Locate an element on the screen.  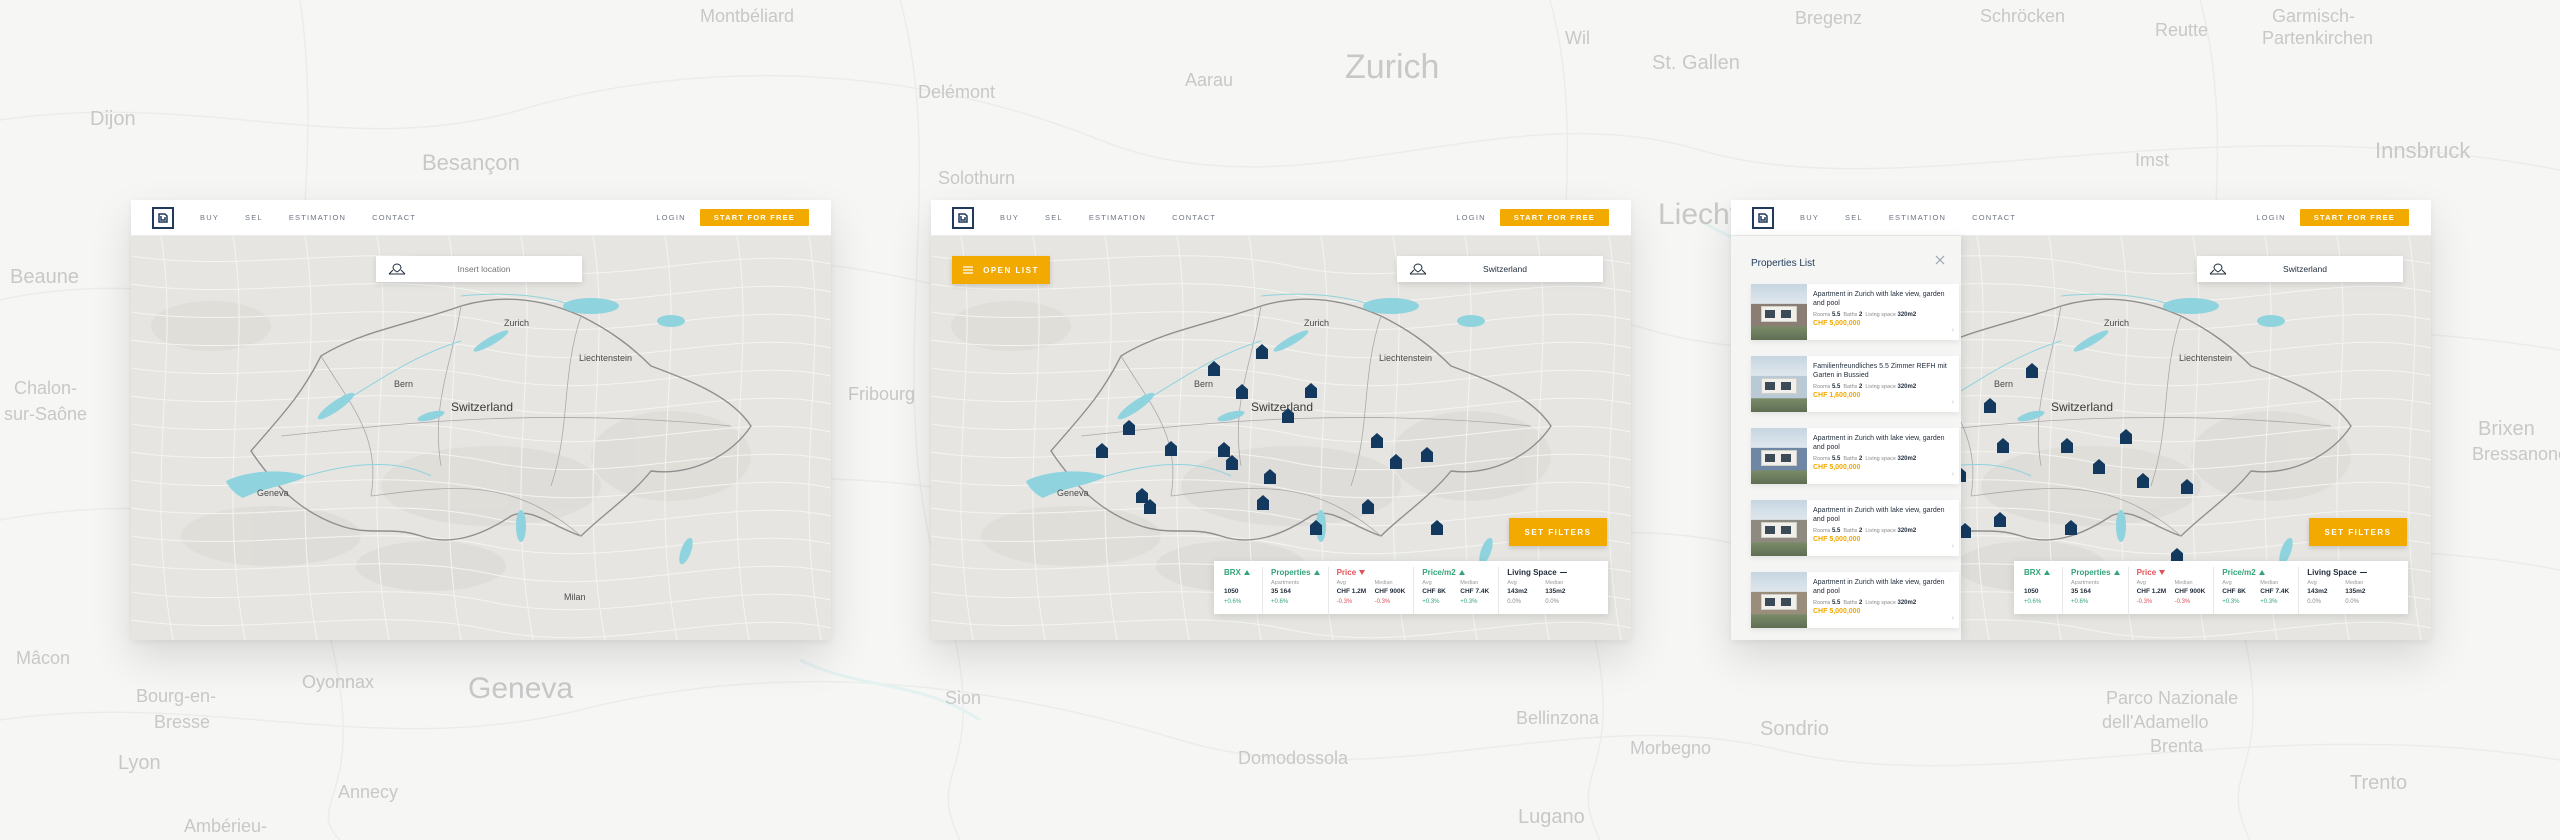
background-map-label: Innsbruck is located at coordinates (2423, 150).